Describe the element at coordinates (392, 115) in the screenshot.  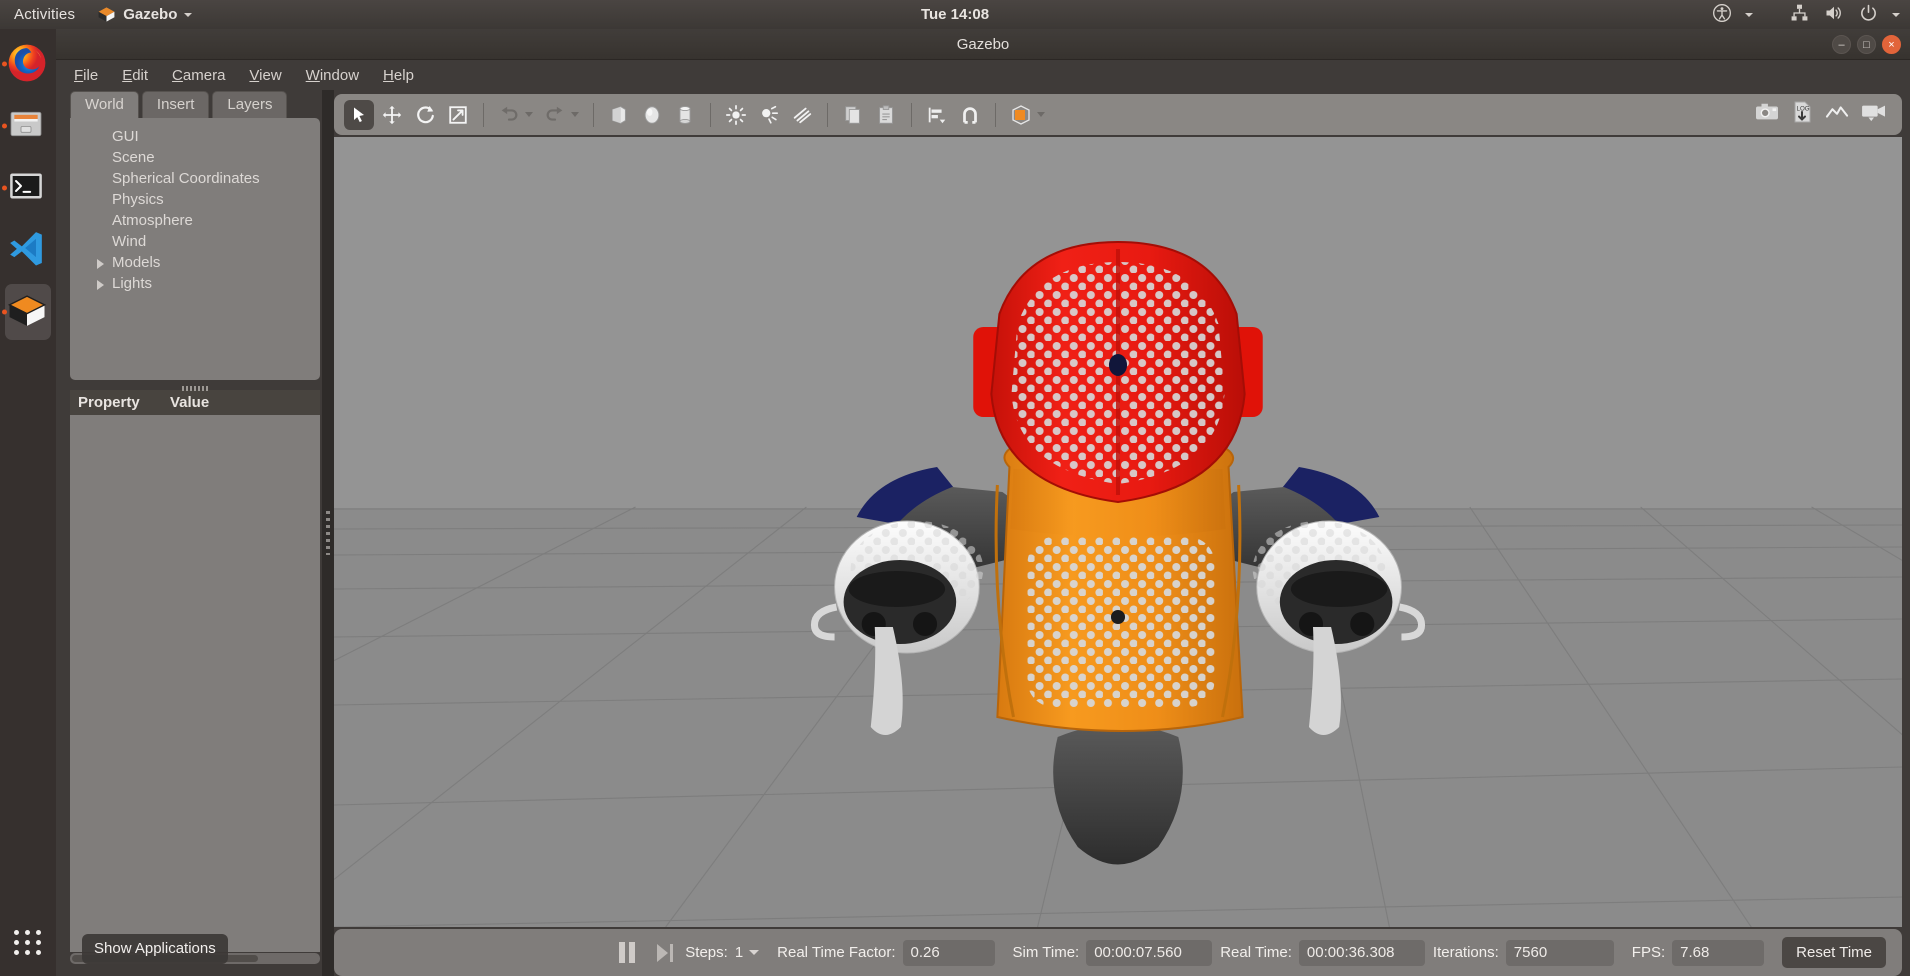
I see `translate-mode-icon` at that location.